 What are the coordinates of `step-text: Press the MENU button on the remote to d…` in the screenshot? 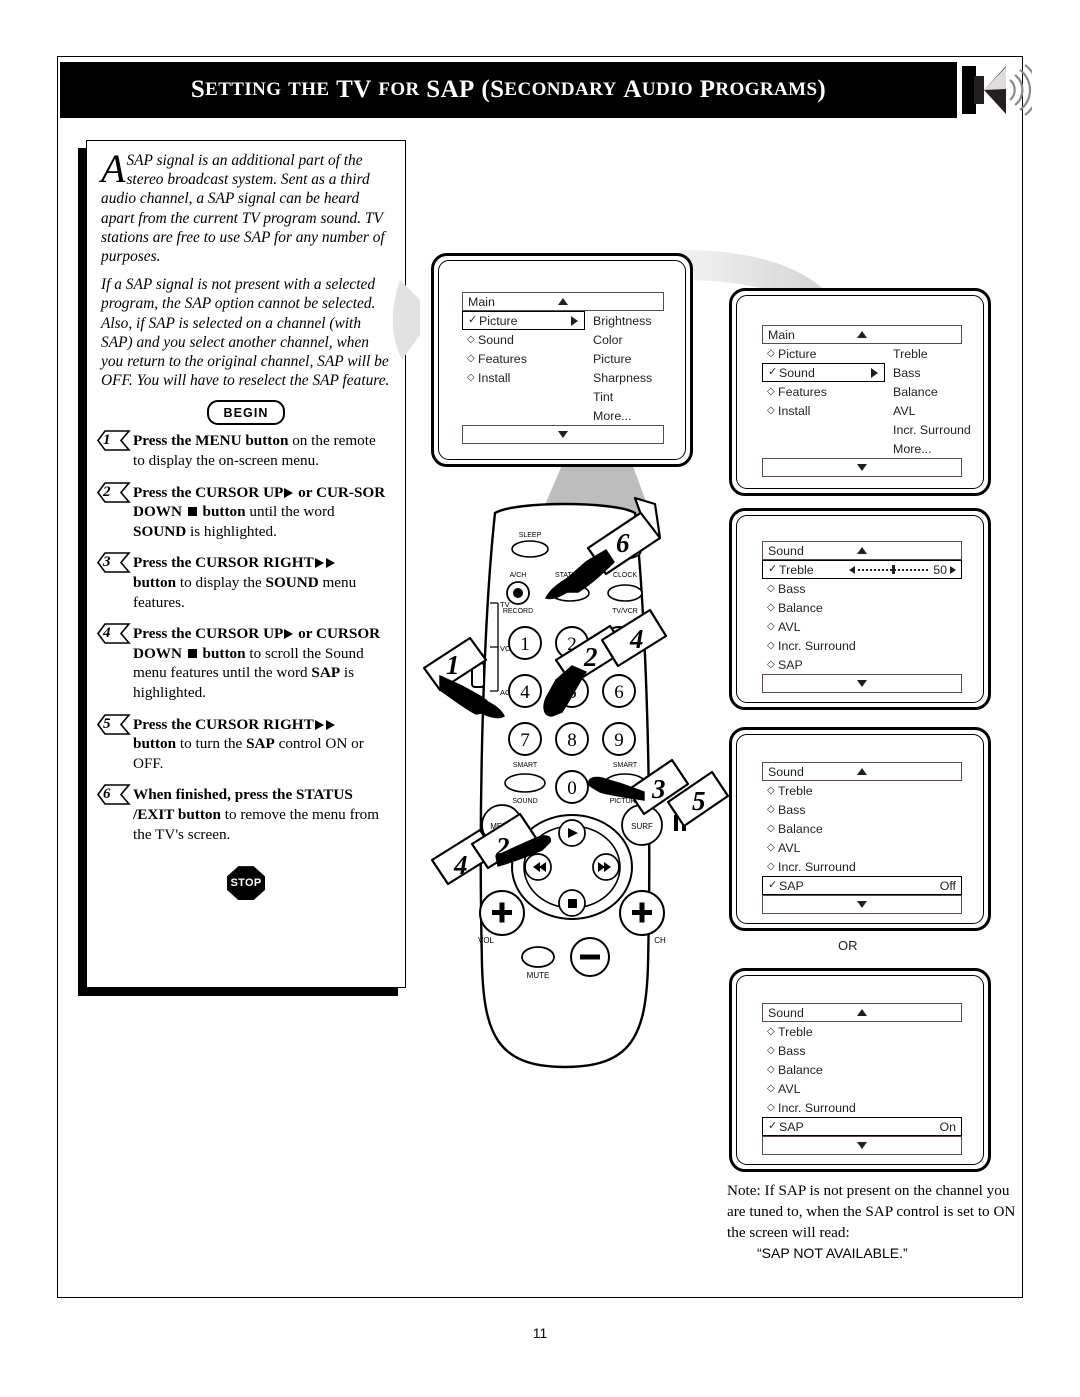 It's located at (254, 451).